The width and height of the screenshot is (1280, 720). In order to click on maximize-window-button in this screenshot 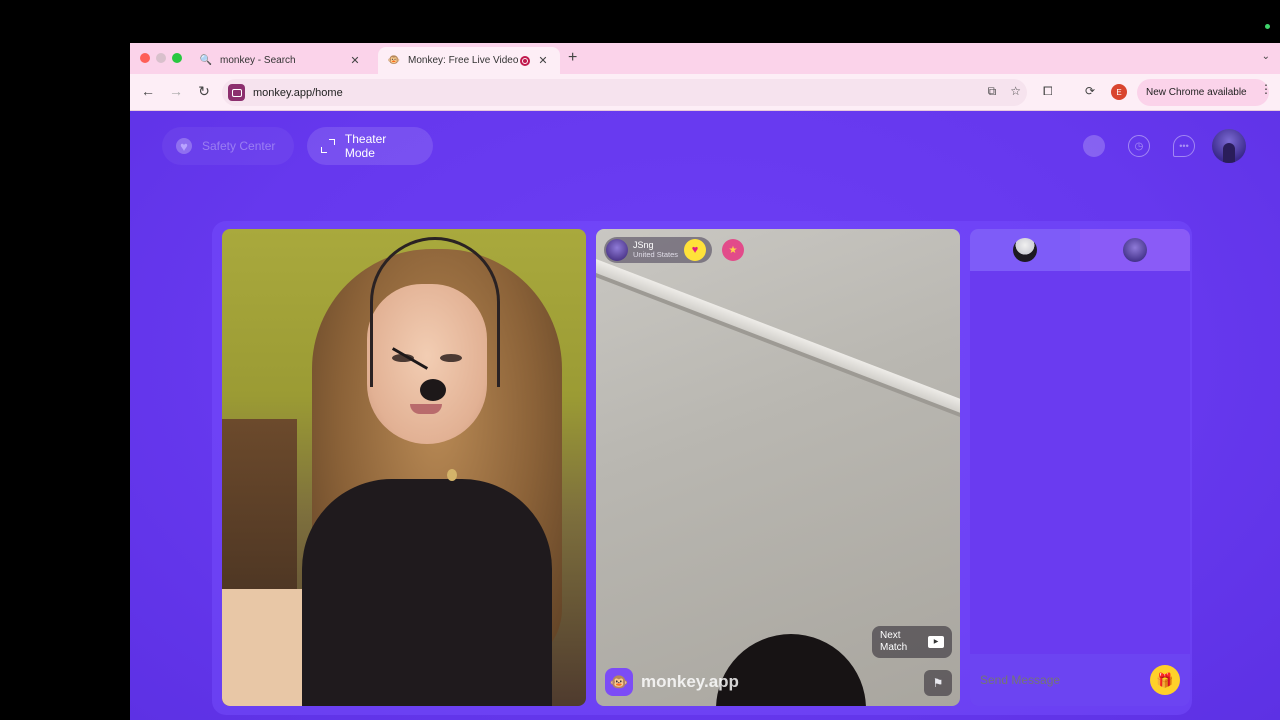, I will do `click(177, 58)`.